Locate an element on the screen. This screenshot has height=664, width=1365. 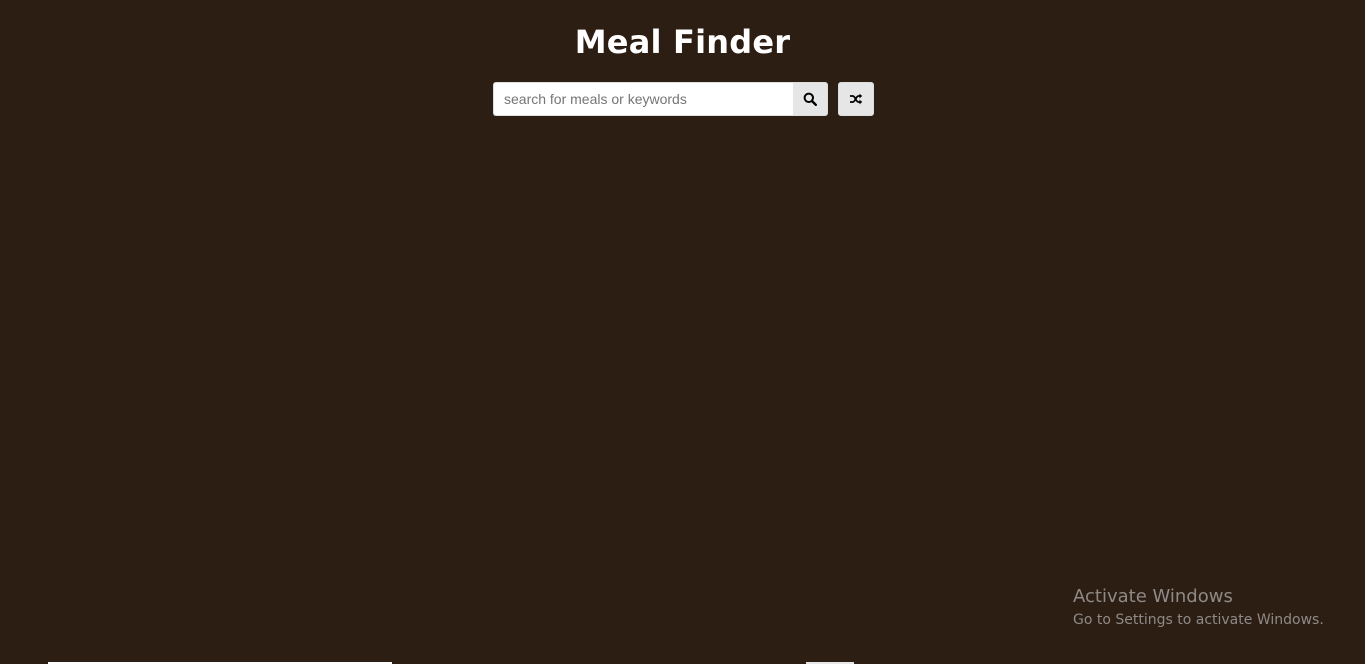
shuffle-icon is located at coordinates (856, 99).